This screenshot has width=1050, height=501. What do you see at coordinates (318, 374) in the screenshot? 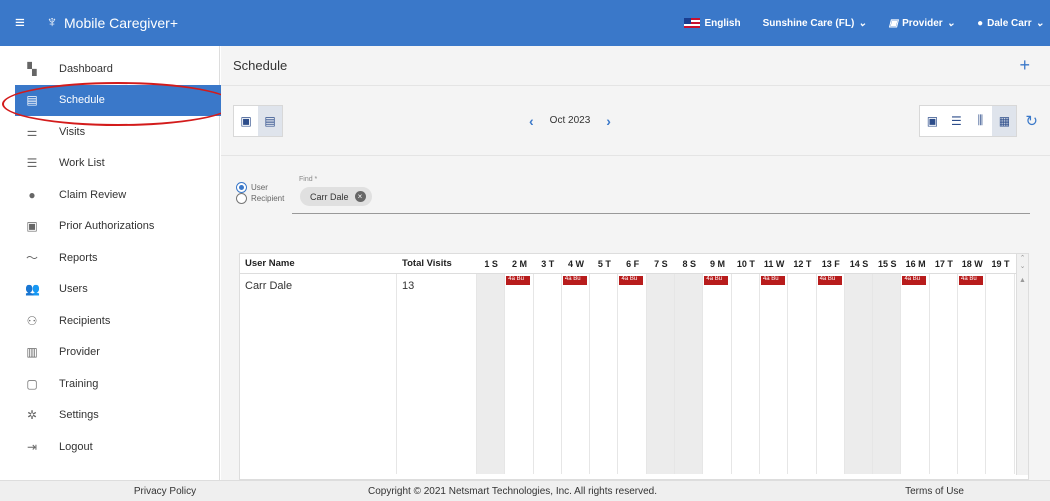
I see `cell-user-name: Carr Dale` at bounding box center [318, 374].